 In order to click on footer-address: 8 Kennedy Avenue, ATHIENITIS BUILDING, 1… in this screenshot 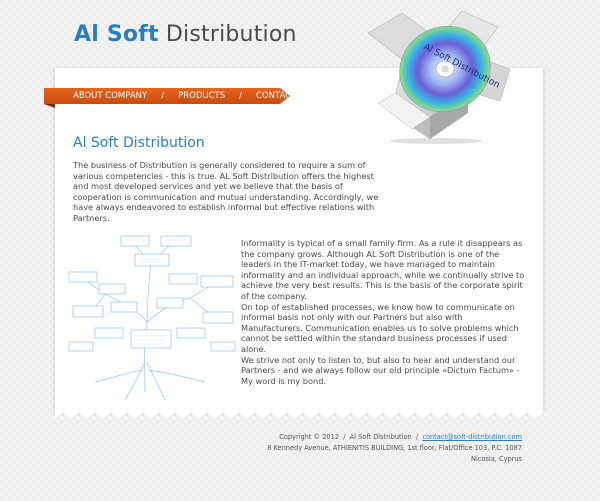, I will do `click(394, 448)`.